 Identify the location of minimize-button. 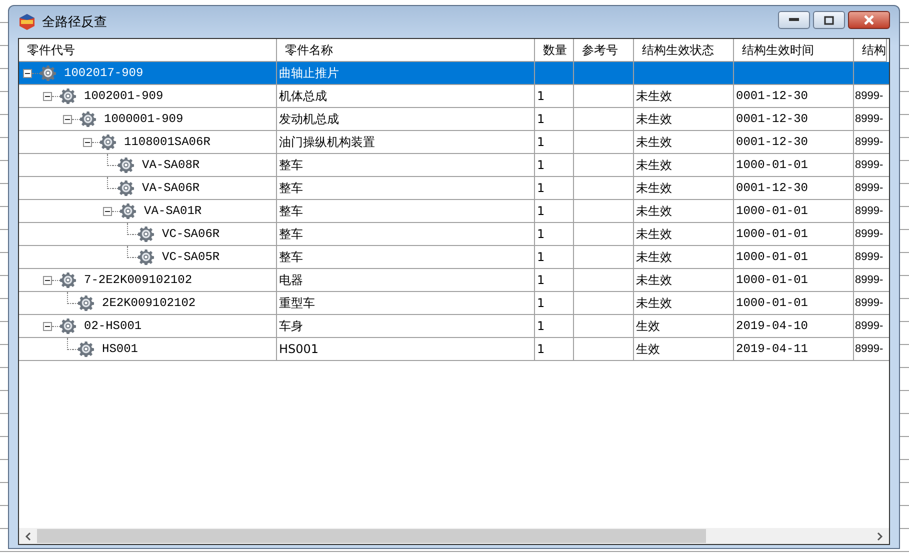
(794, 20).